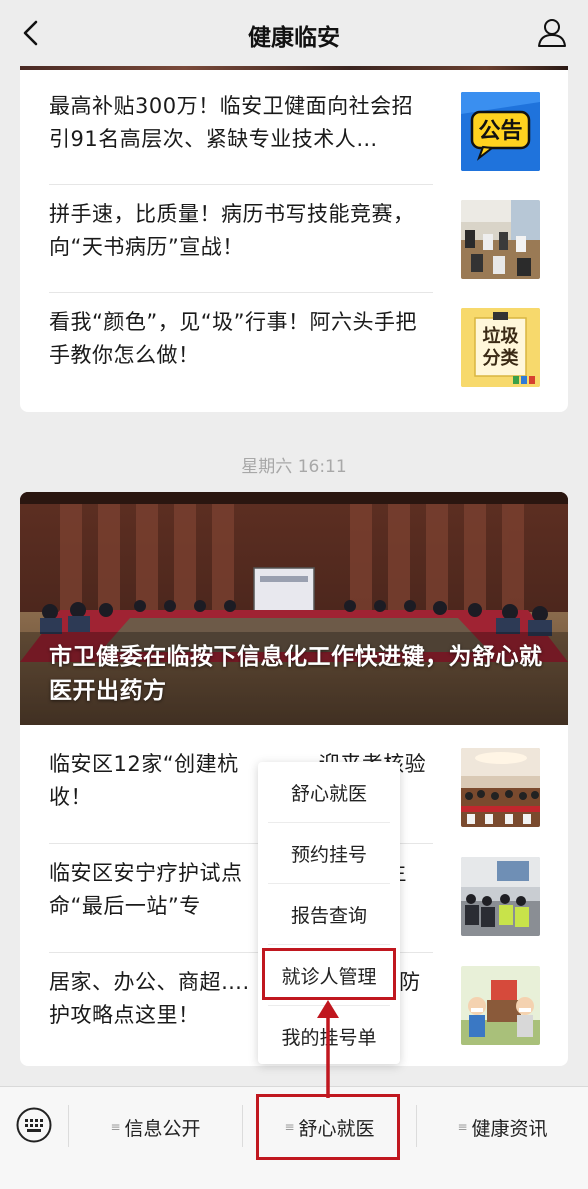 The image size is (588, 1189). I want to click on tab-label: 健康资讯, so click(509, 1128).